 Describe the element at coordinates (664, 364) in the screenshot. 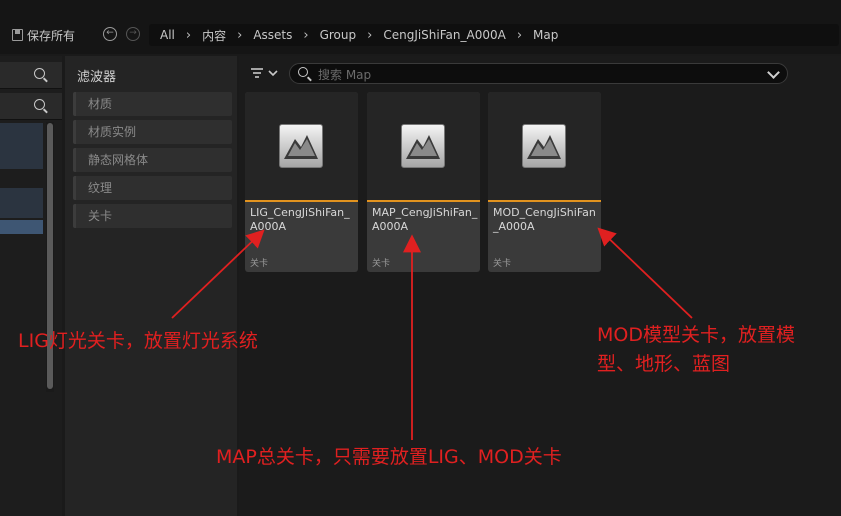

I see `annotation-mod-line2: 型、地形、蓝图` at that location.